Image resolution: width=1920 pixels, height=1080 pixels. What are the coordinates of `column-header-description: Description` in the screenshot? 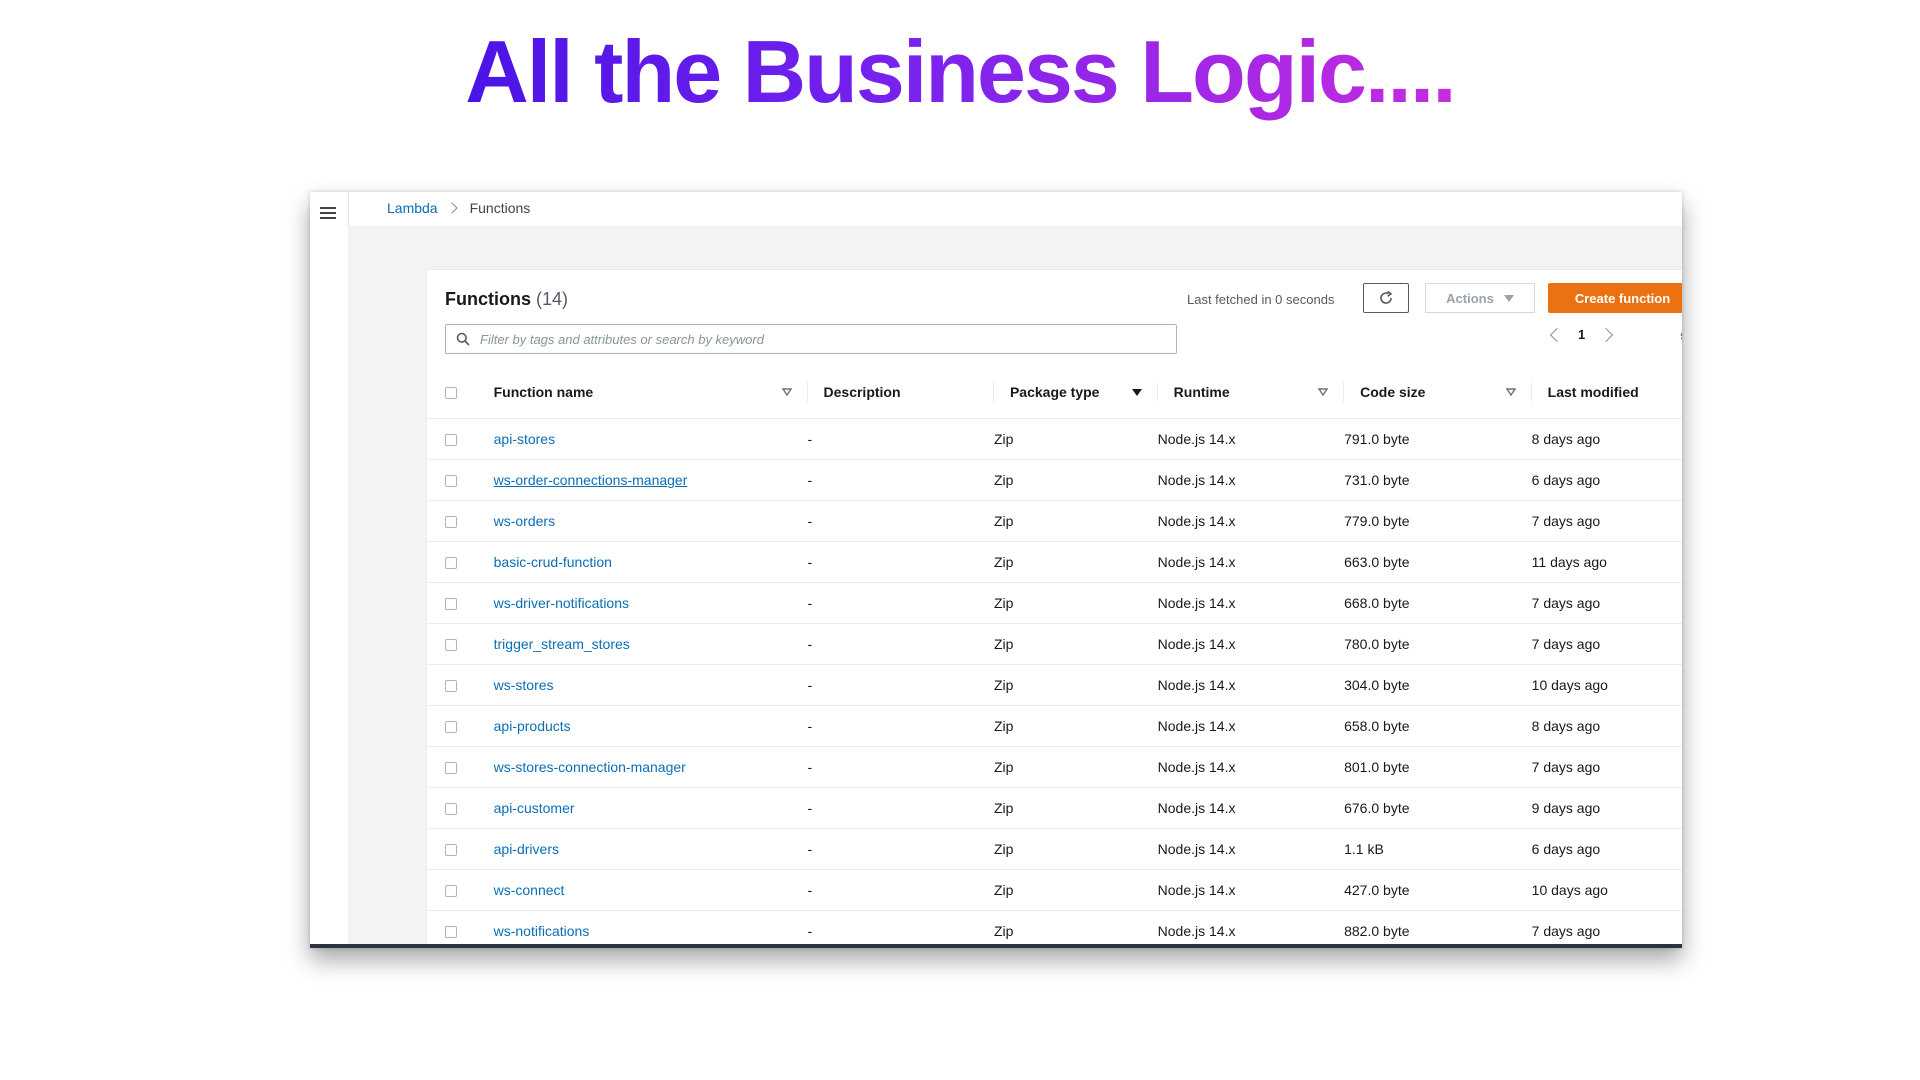 It's located at (901, 392).